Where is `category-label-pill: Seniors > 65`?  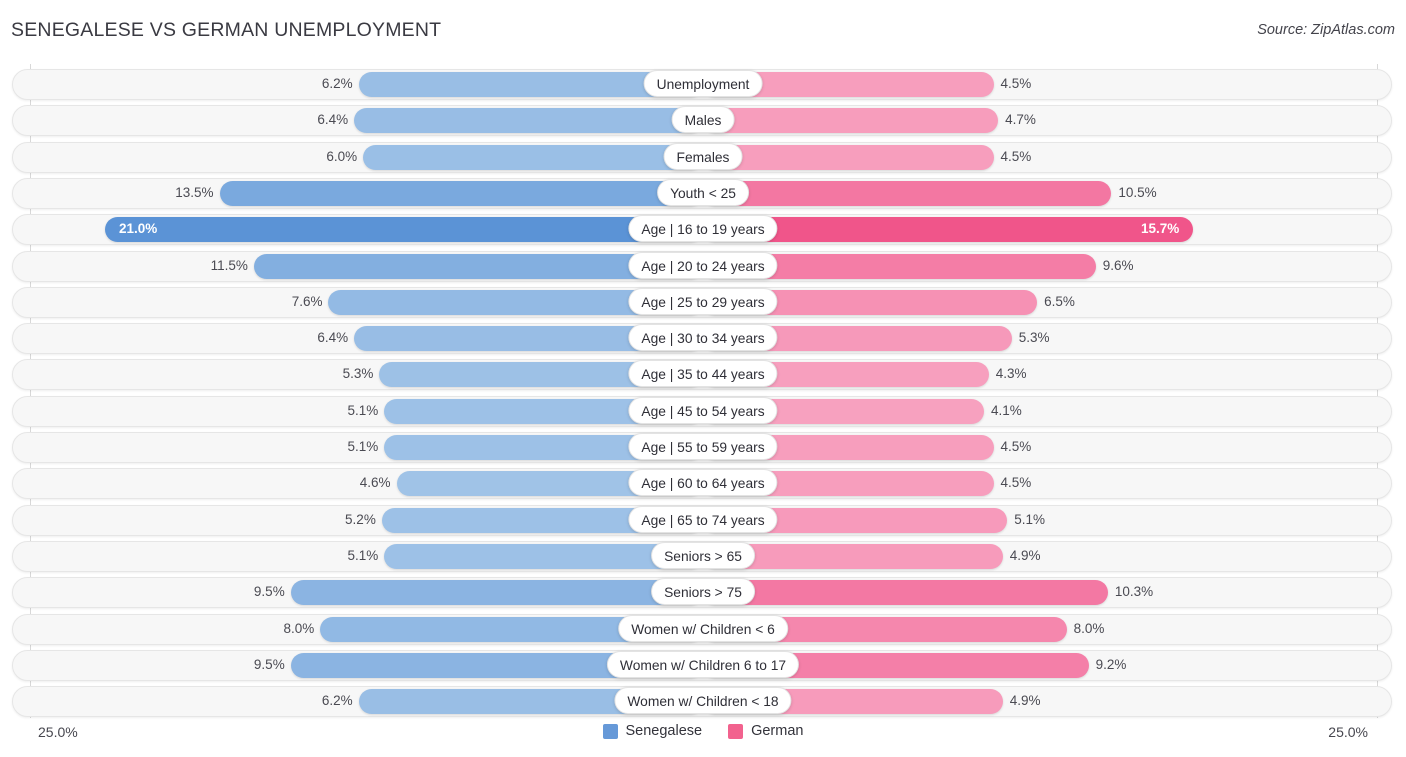 category-label-pill: Seniors > 65 is located at coordinates (703, 555).